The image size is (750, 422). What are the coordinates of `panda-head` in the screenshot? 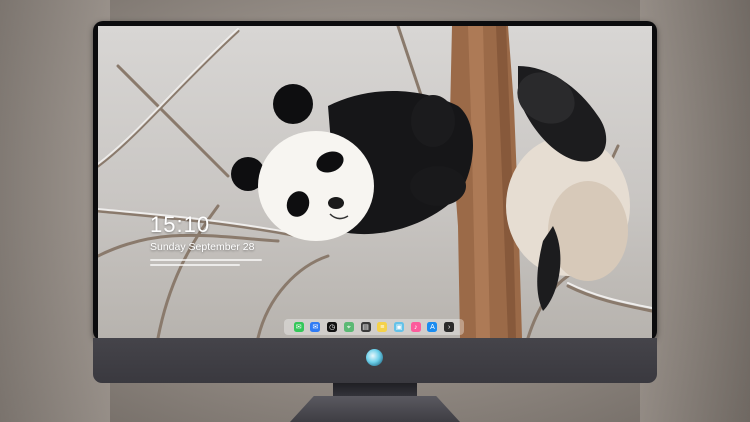 It's located at (316, 186).